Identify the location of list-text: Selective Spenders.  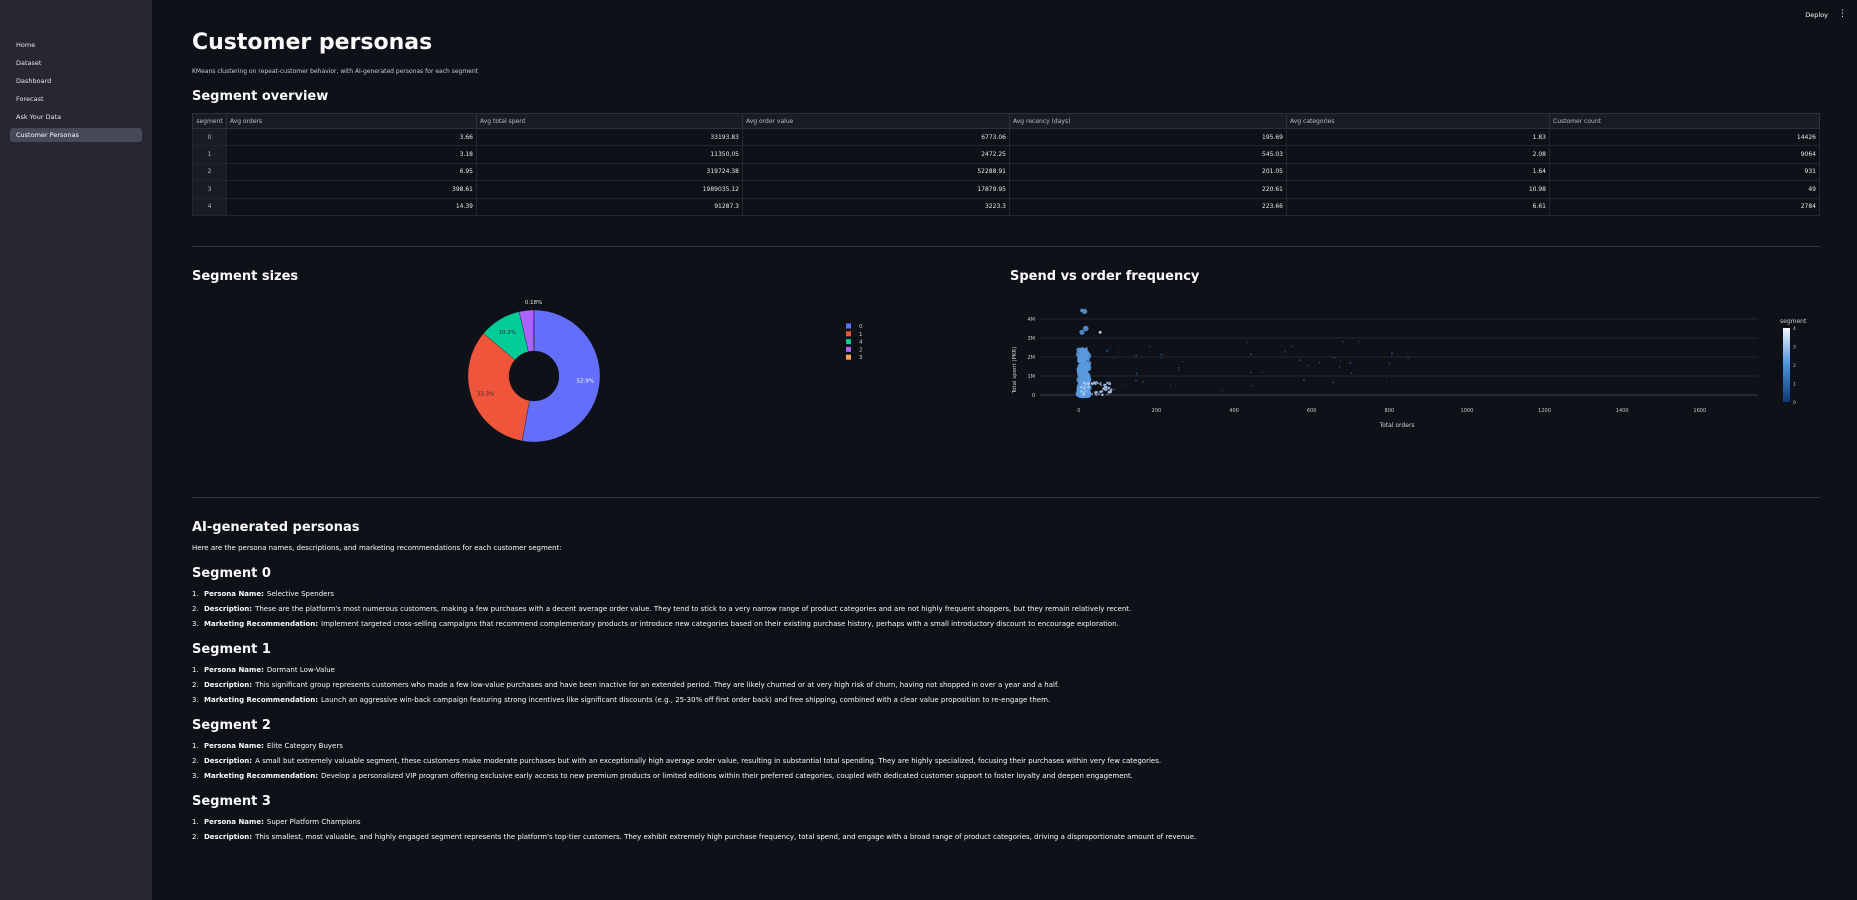
(300, 593).